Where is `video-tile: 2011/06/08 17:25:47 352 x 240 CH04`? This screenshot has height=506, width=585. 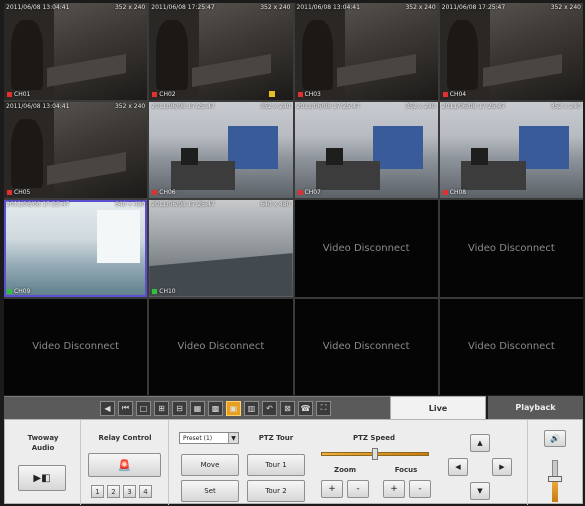
video-tile: 2011/06/08 17:25:47 352 x 240 CH04 is located at coordinates (511, 51).